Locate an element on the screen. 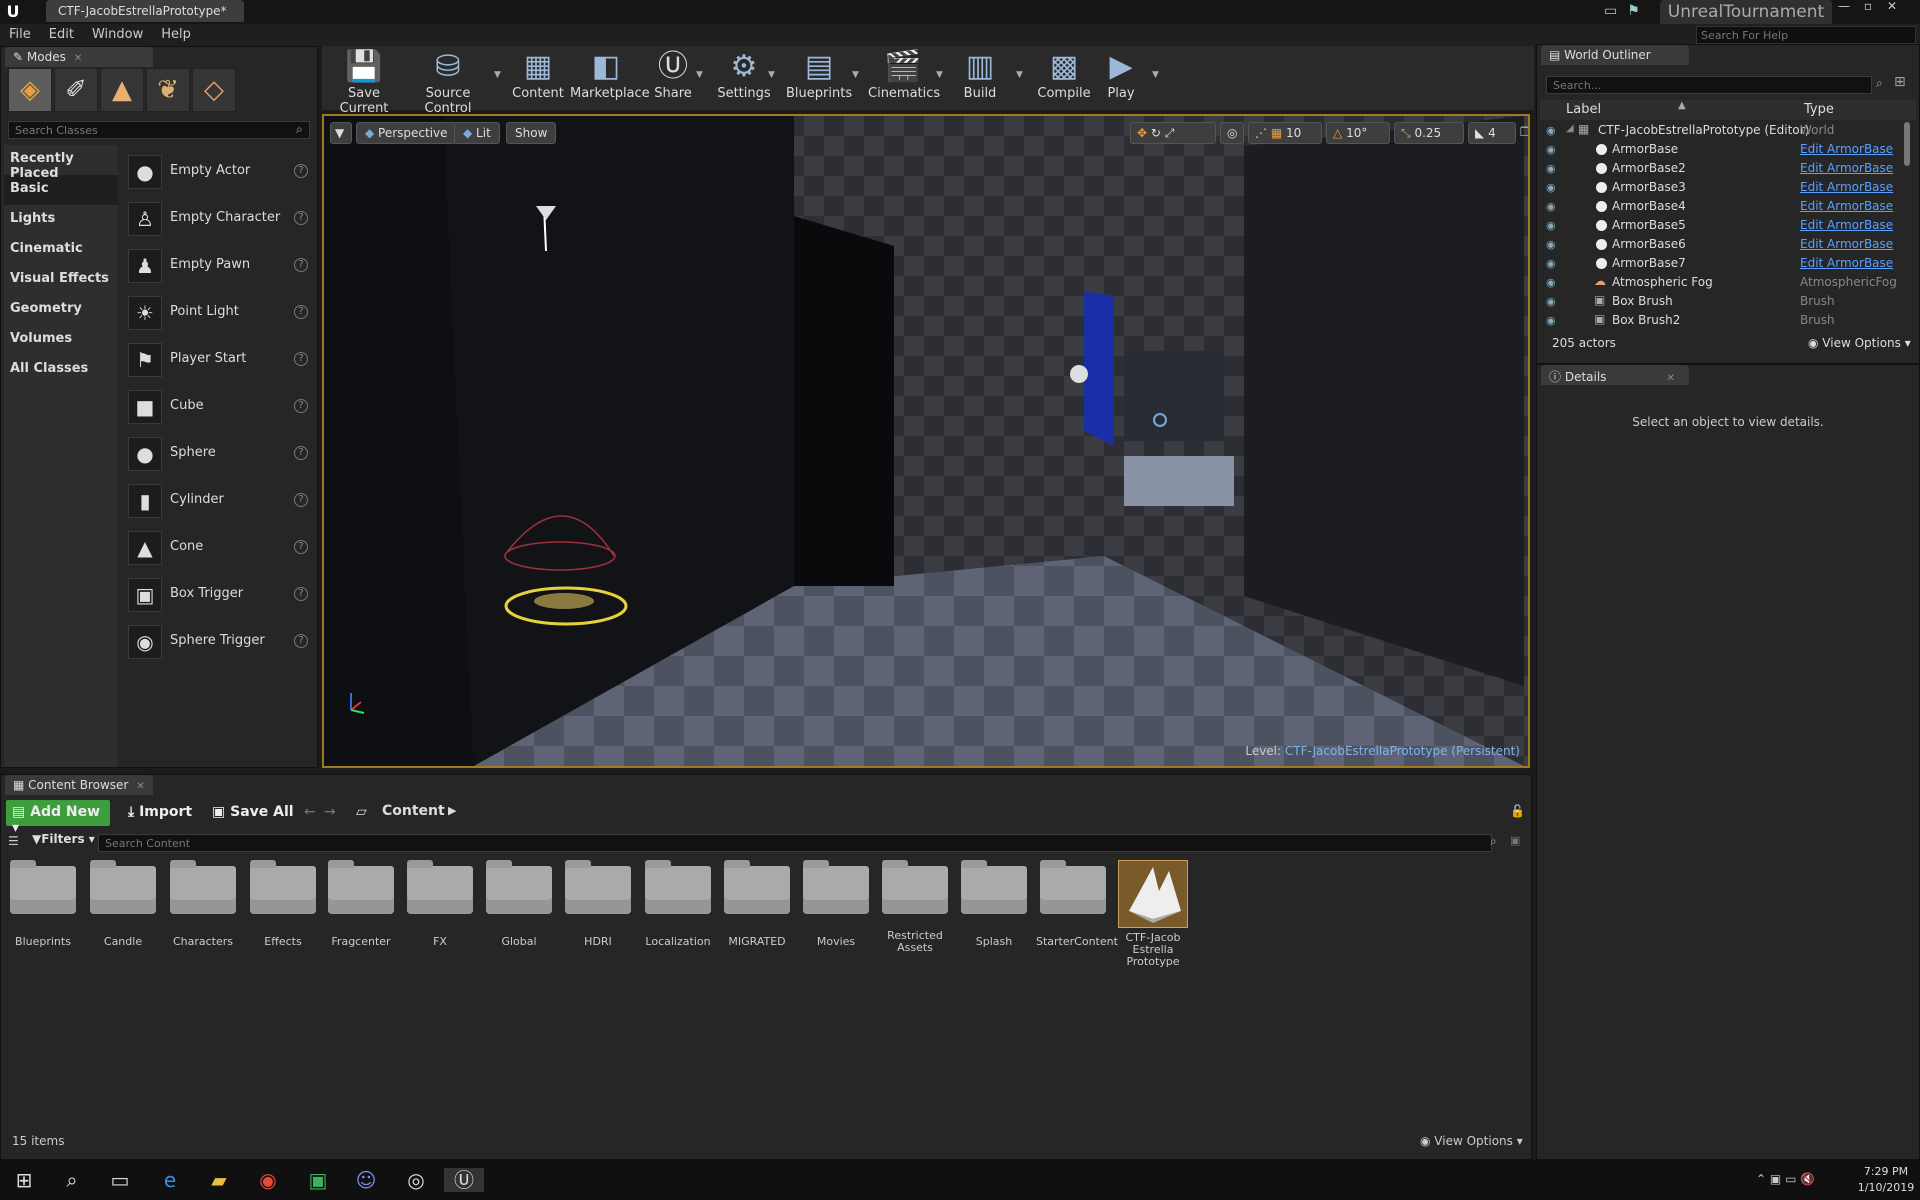  unreal-engine-taskbar-icon: Ⓤ is located at coordinates (464, 1180).